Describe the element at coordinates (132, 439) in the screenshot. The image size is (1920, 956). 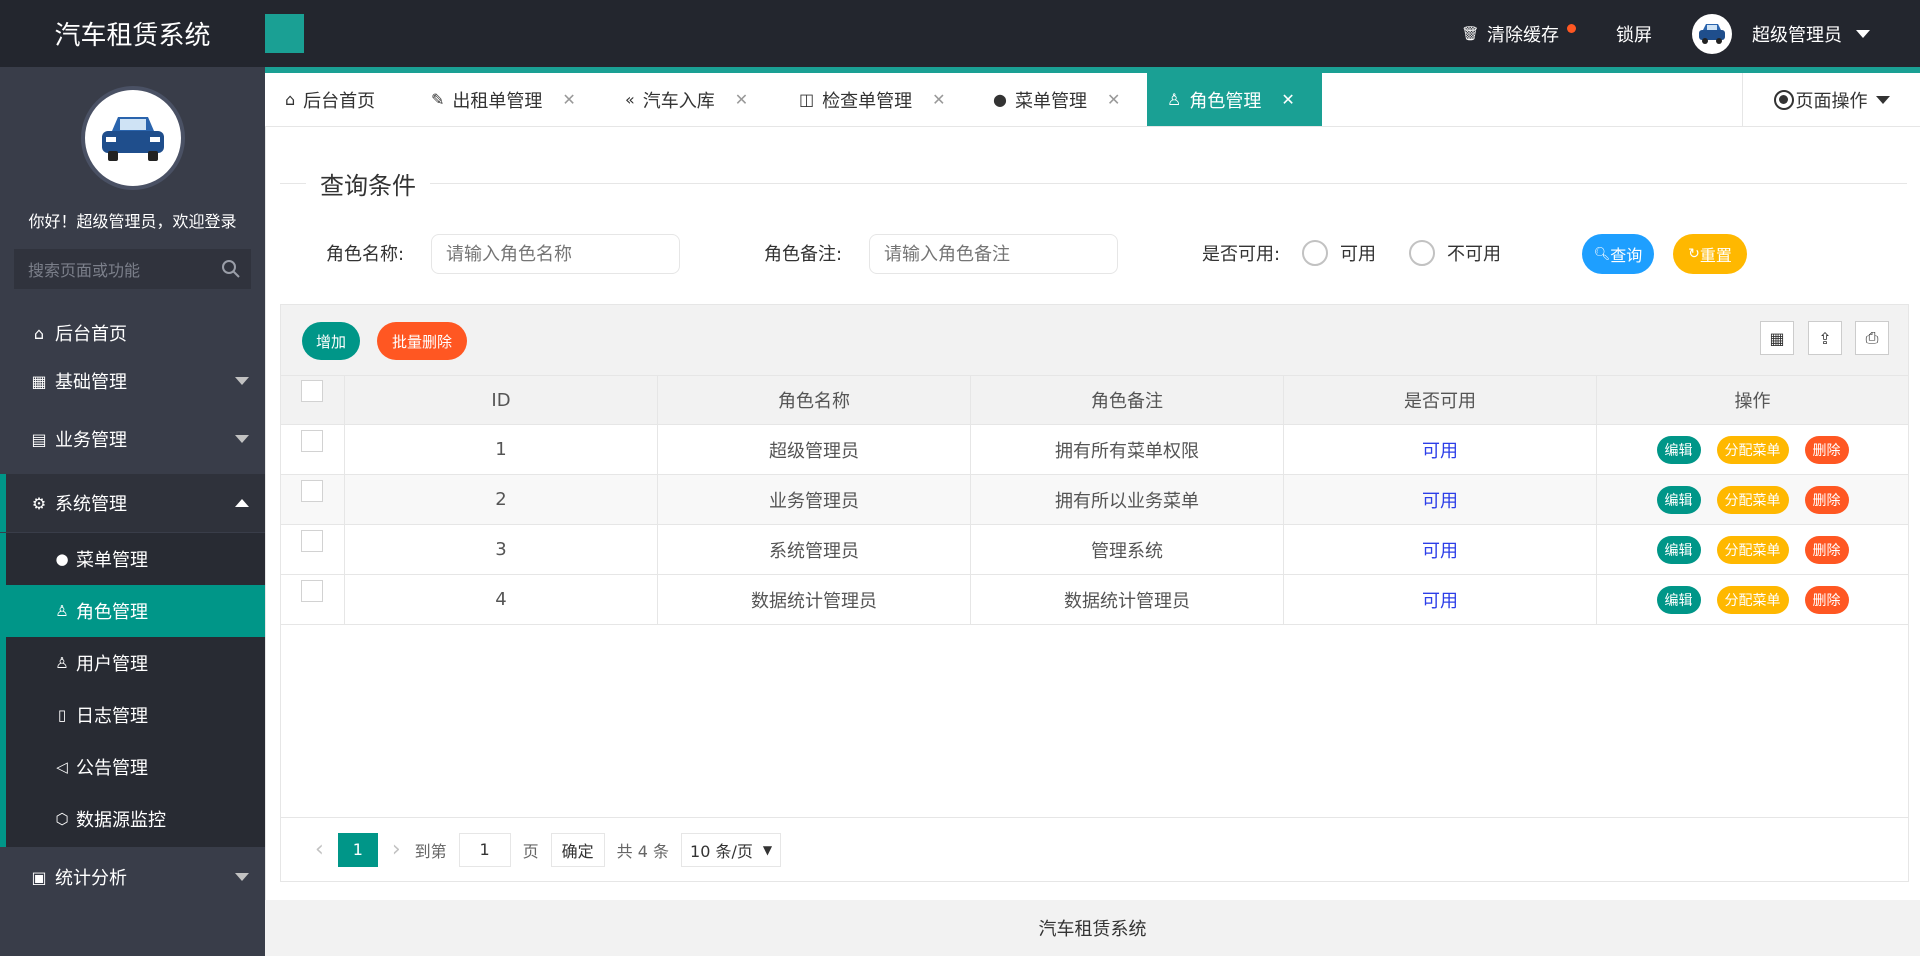
I see `sidebar-item-business: ▤ 业务管理` at that location.